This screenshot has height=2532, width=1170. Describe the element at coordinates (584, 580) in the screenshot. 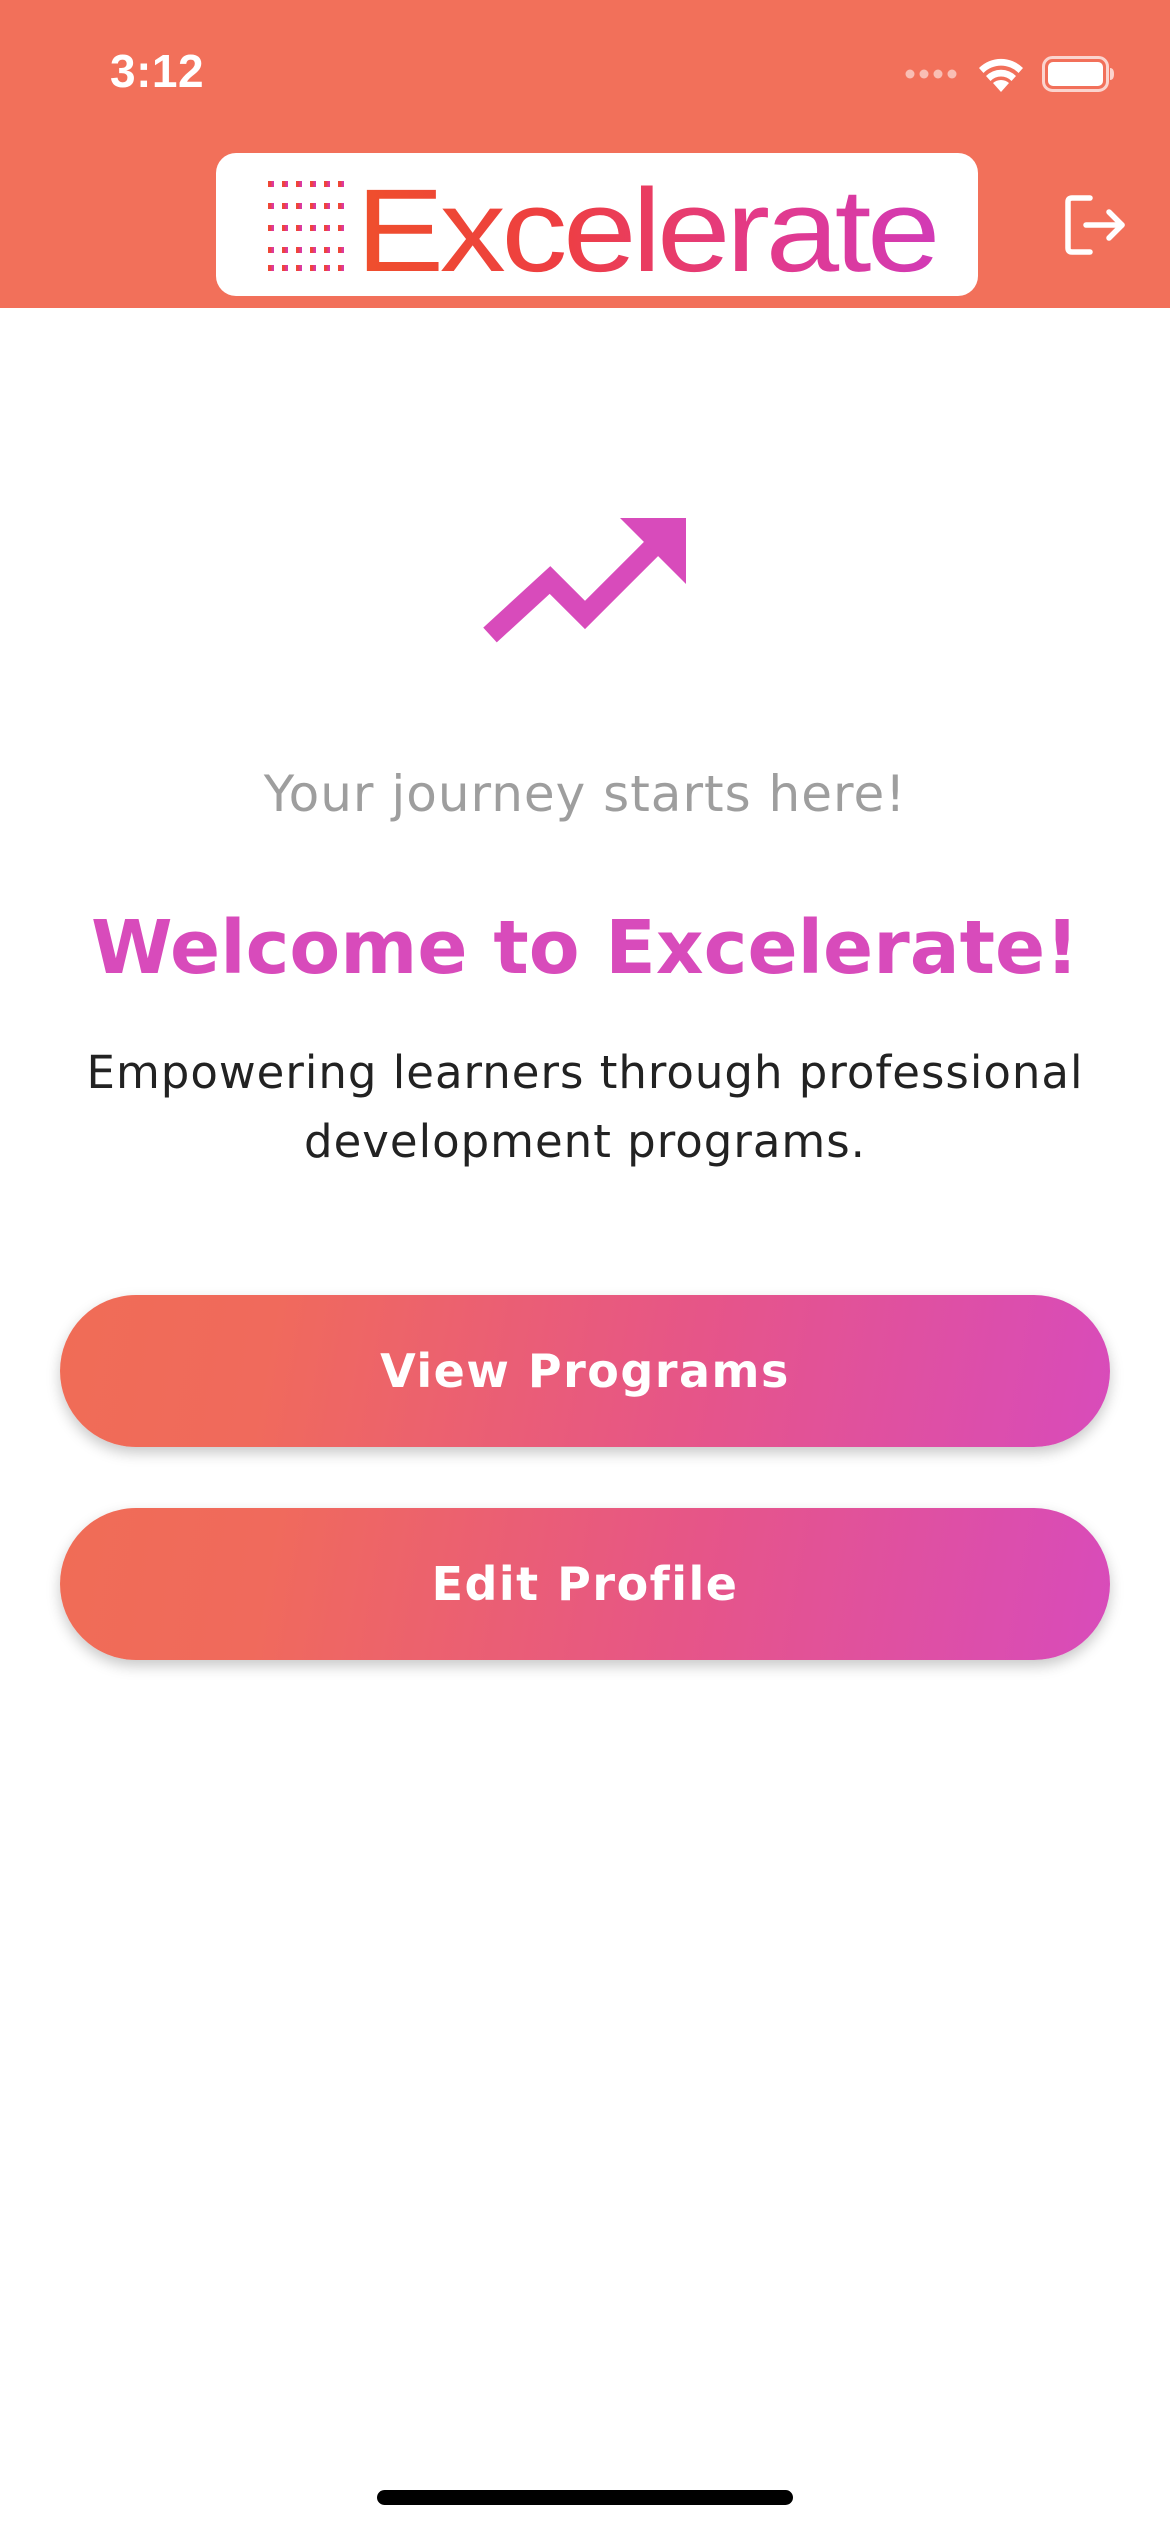

I see `trending-up-icon` at that location.